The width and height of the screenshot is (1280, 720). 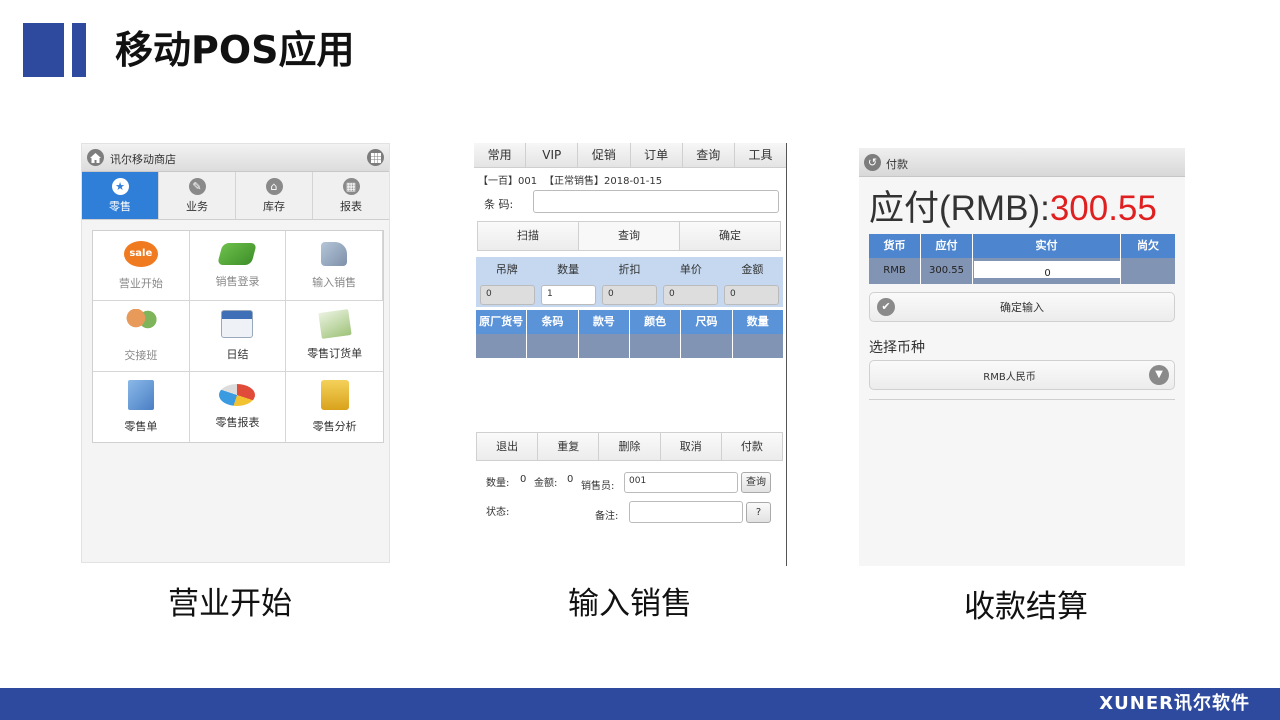 What do you see at coordinates (752, 269) in the screenshot?
I see `col-amount: 金额` at bounding box center [752, 269].